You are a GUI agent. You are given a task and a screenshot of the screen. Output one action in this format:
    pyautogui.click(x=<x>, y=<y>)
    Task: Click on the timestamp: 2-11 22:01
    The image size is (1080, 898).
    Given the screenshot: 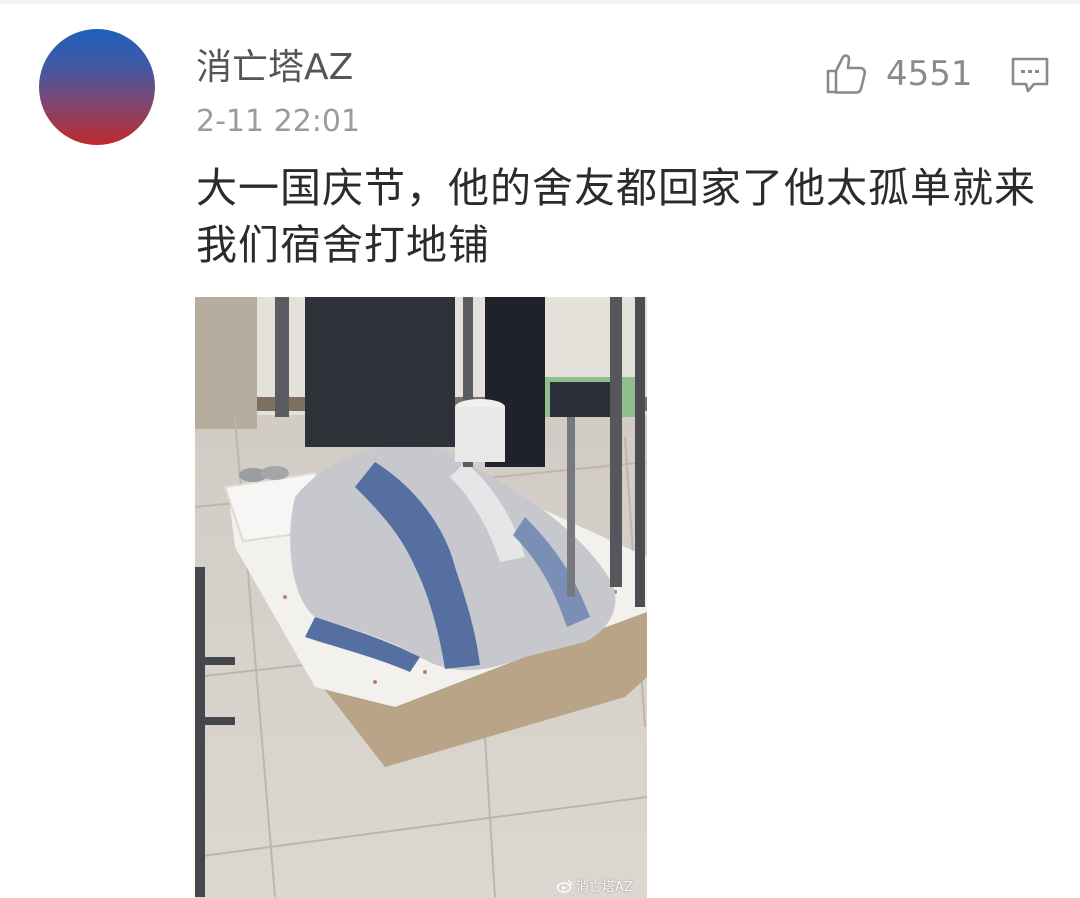 What is the action you would take?
    pyautogui.click(x=278, y=121)
    